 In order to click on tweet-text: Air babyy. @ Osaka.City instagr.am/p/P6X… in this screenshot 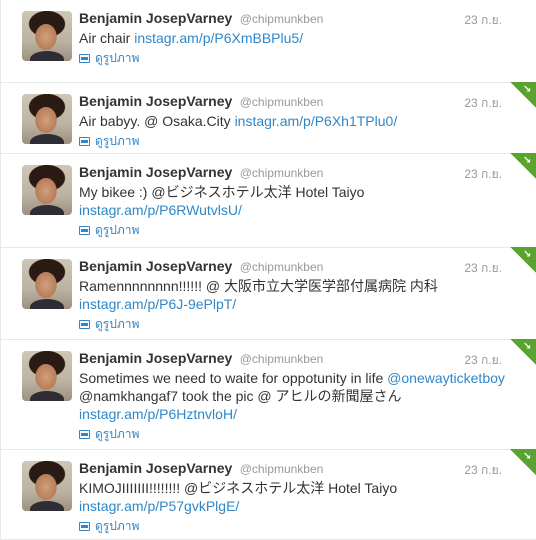, I will do `click(302, 121)`.